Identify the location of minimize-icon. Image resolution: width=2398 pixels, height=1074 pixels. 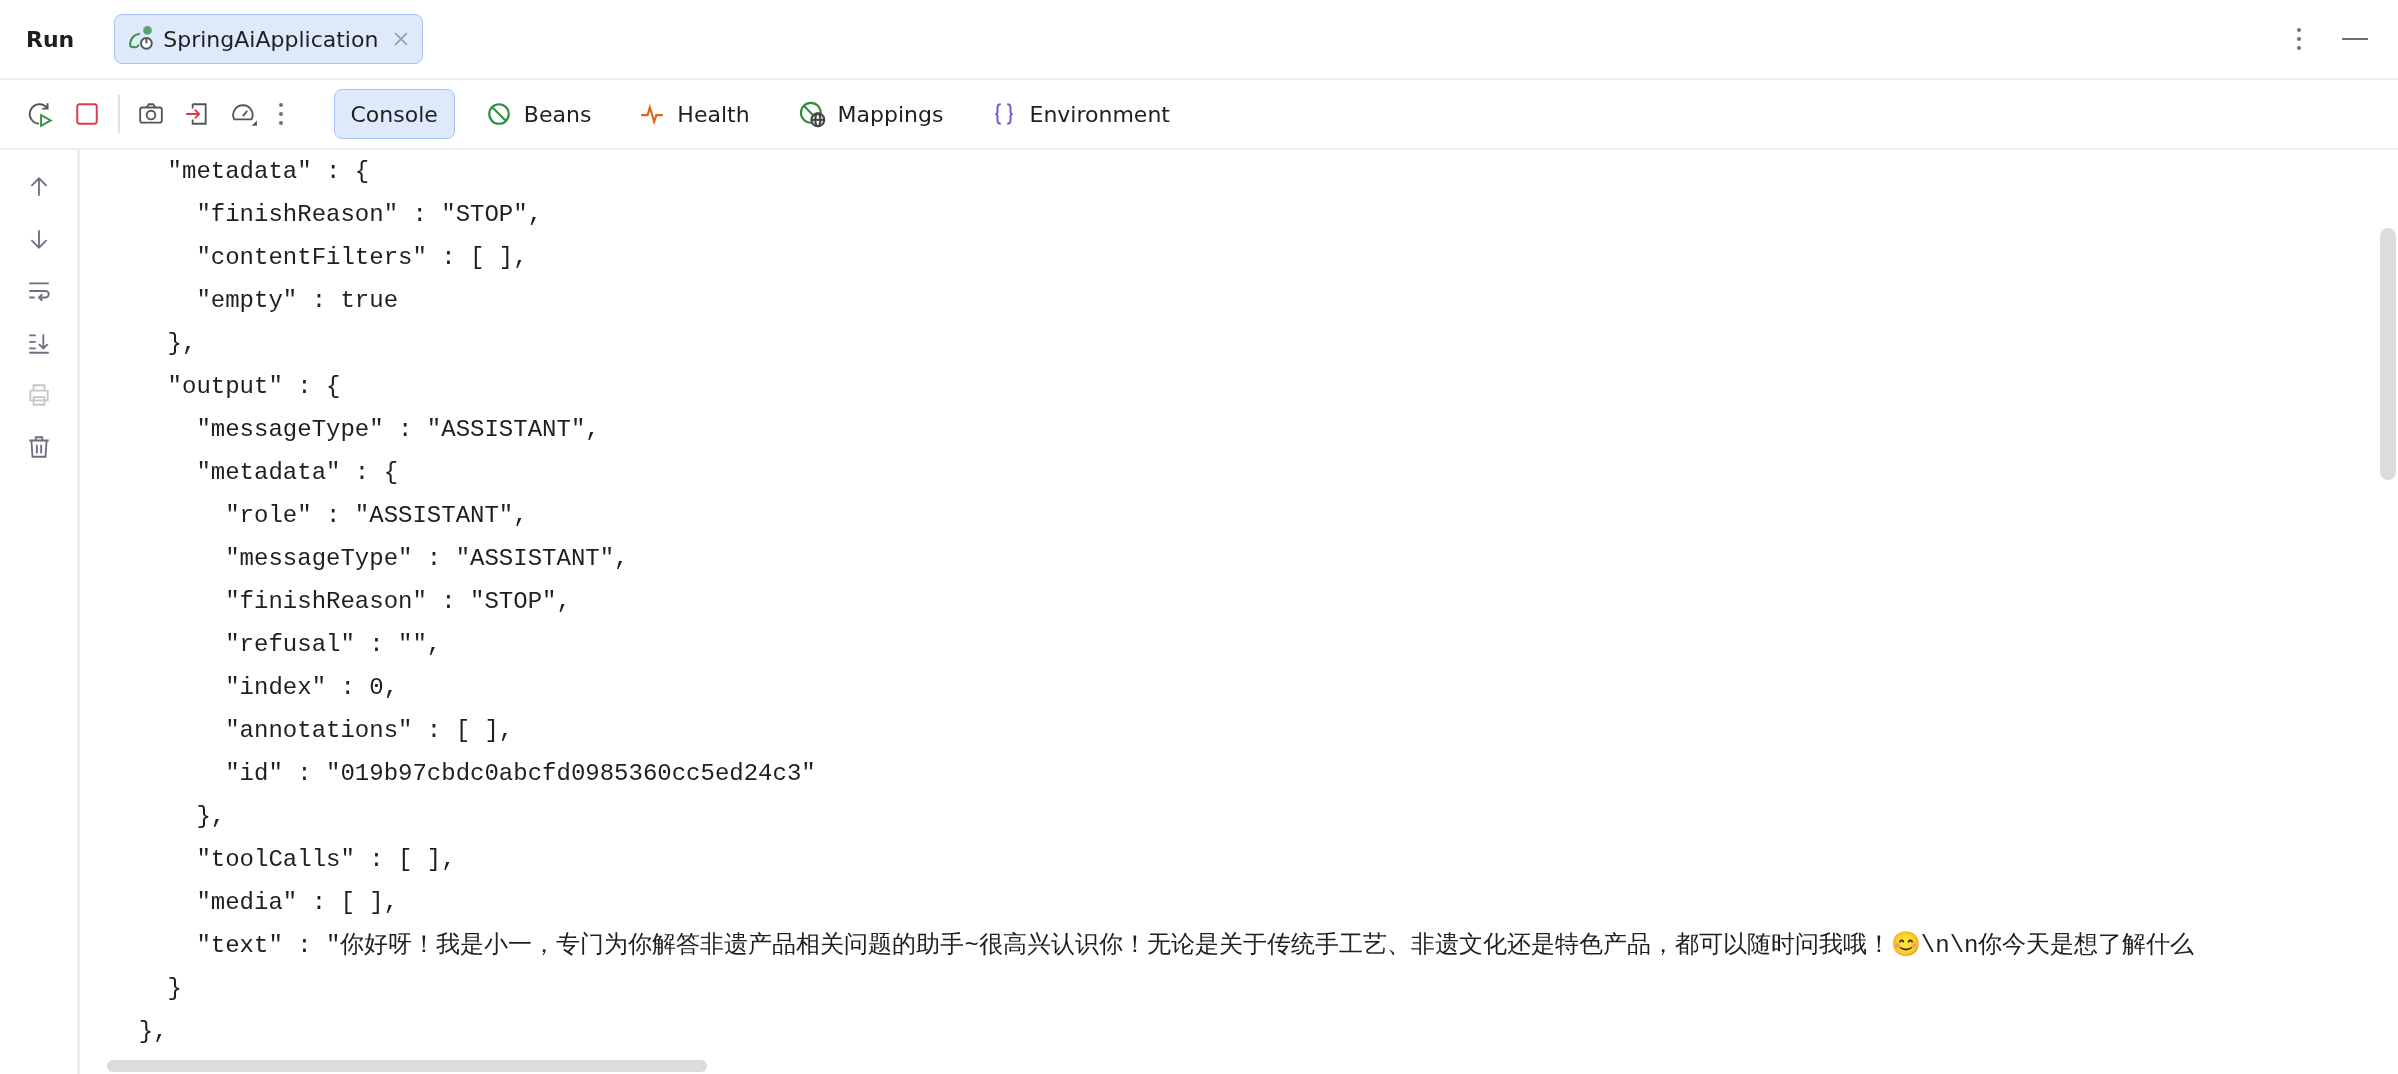
(2355, 39).